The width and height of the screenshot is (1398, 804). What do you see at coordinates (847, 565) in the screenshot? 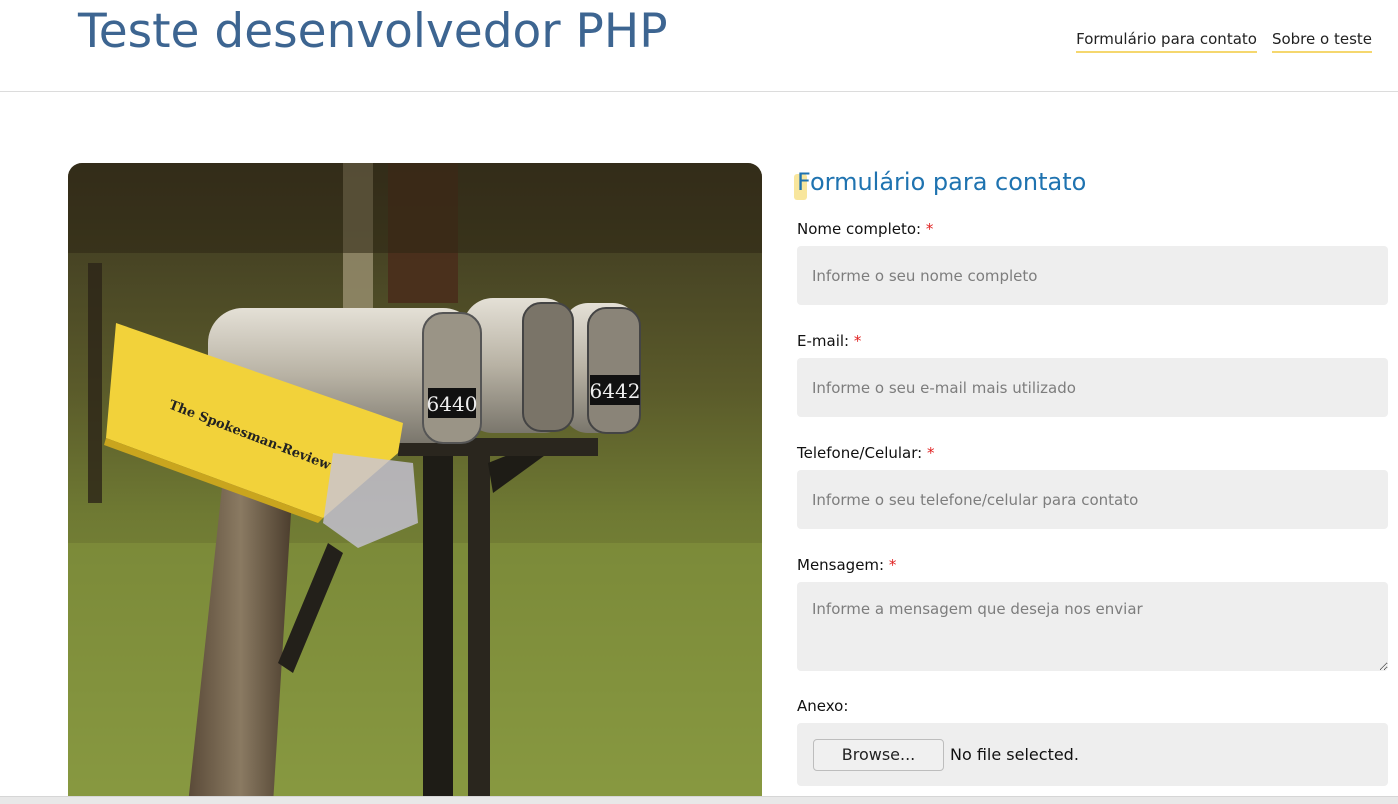
I see `message-label: Mensagem: *` at bounding box center [847, 565].